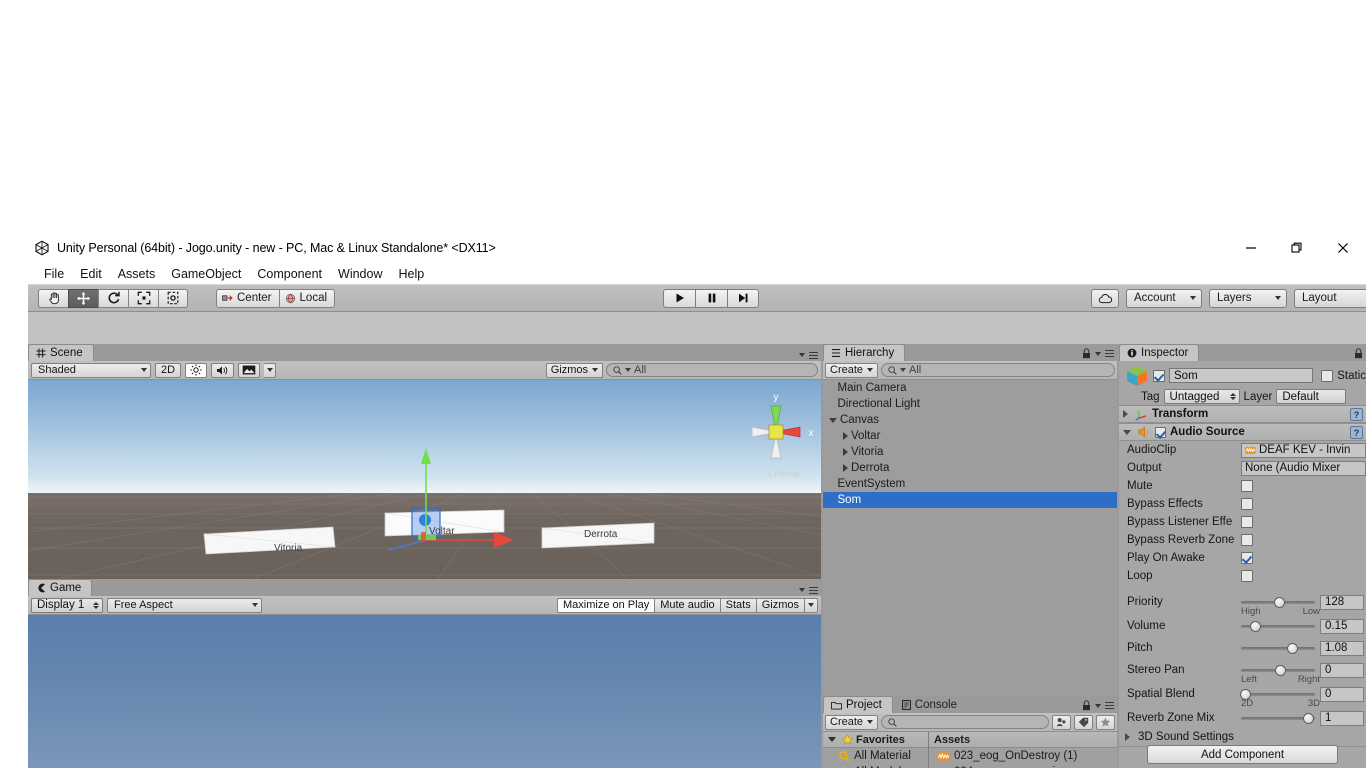 Image resolution: width=1366 pixels, height=768 pixels. What do you see at coordinates (1303, 468) in the screenshot?
I see `output-object-field: None (Audio Mixer` at bounding box center [1303, 468].